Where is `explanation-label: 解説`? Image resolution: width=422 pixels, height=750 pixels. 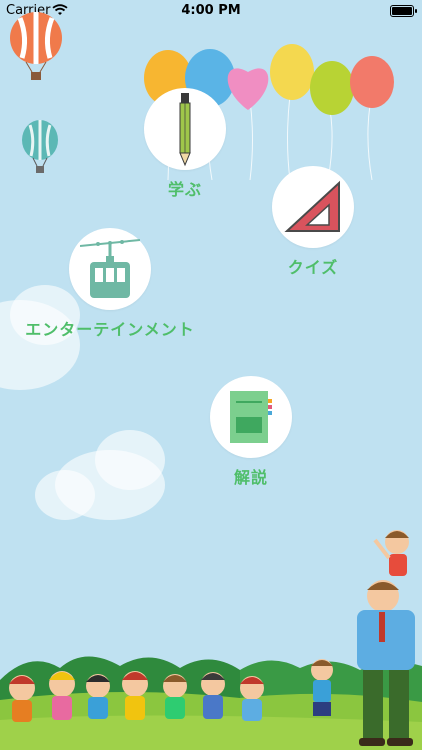
explanation-label: 解説 is located at coordinates (250, 477).